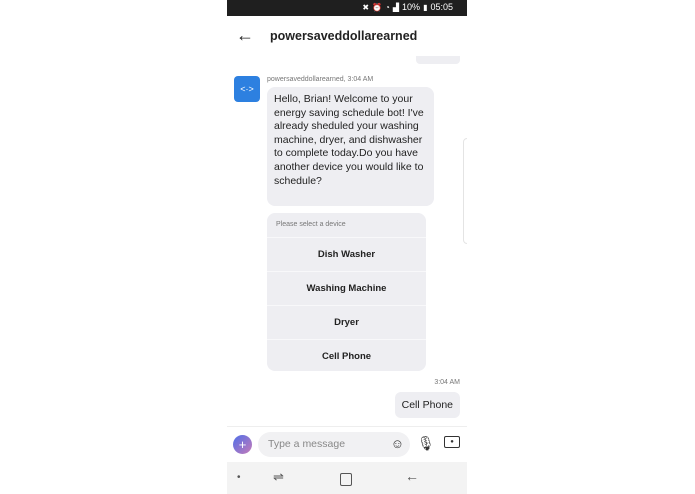 The image size is (695, 494). What do you see at coordinates (411, 7) in the screenshot?
I see `battery-level: 10%` at bounding box center [411, 7].